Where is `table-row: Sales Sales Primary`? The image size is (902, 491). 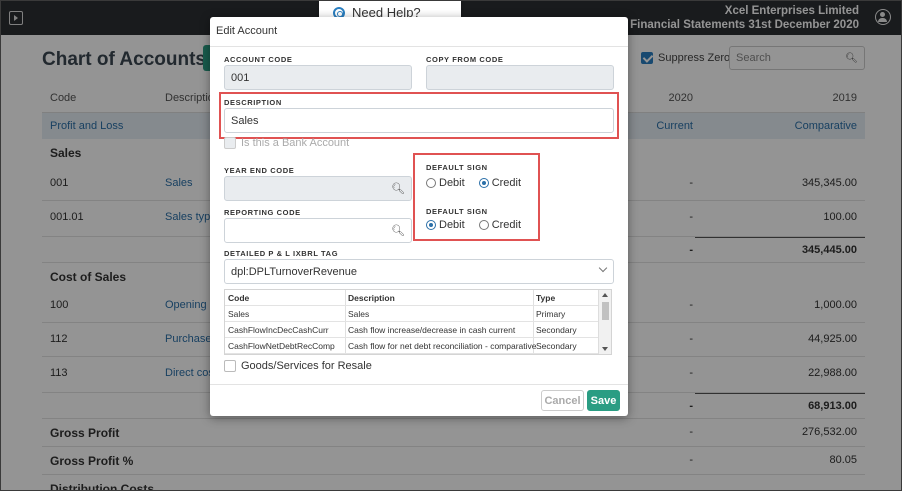
table-row: Sales Sales Primary is located at coordinates (412, 314).